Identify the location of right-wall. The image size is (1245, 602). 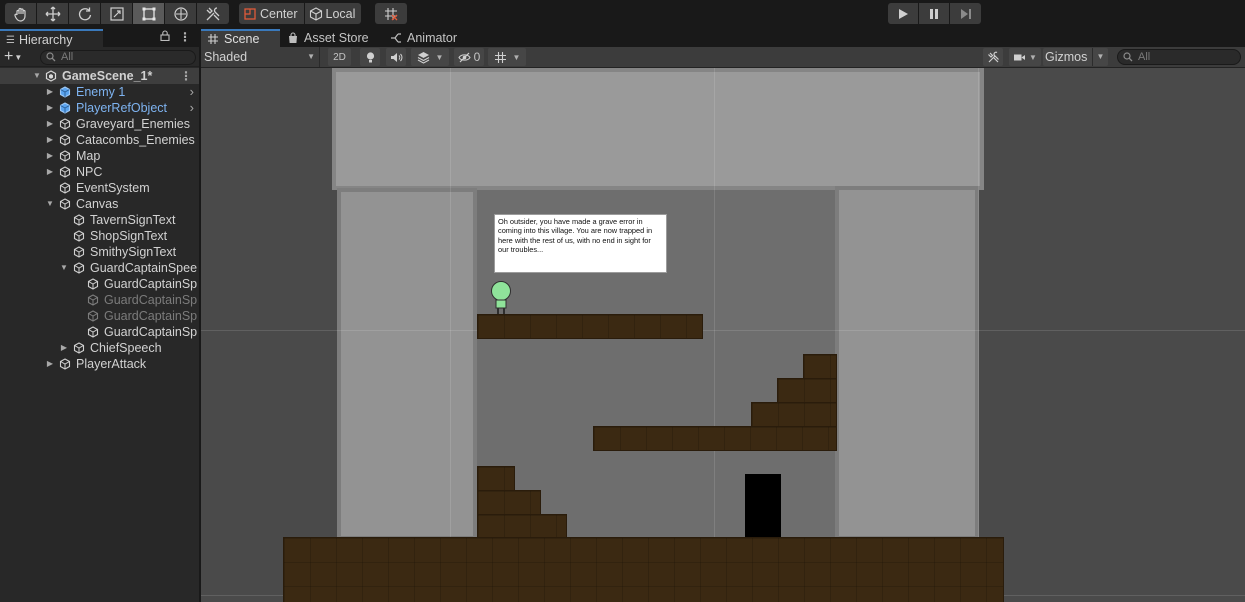
(907, 363).